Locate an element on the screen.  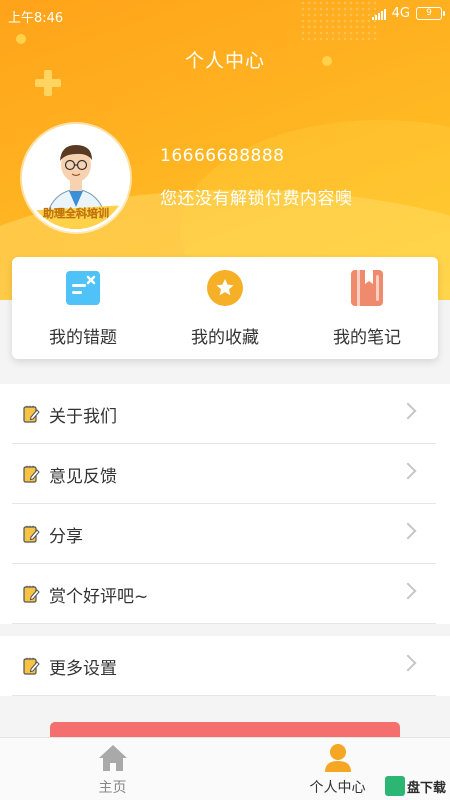
nav-item-label: 个人中心 is located at coordinates (337, 788).